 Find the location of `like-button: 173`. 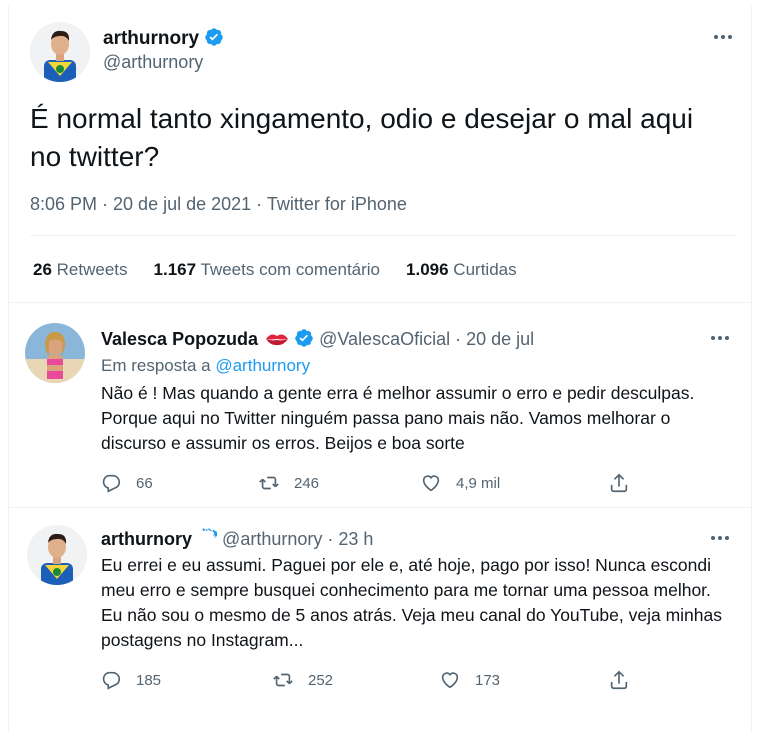

like-button: 173 is located at coordinates (469, 680).